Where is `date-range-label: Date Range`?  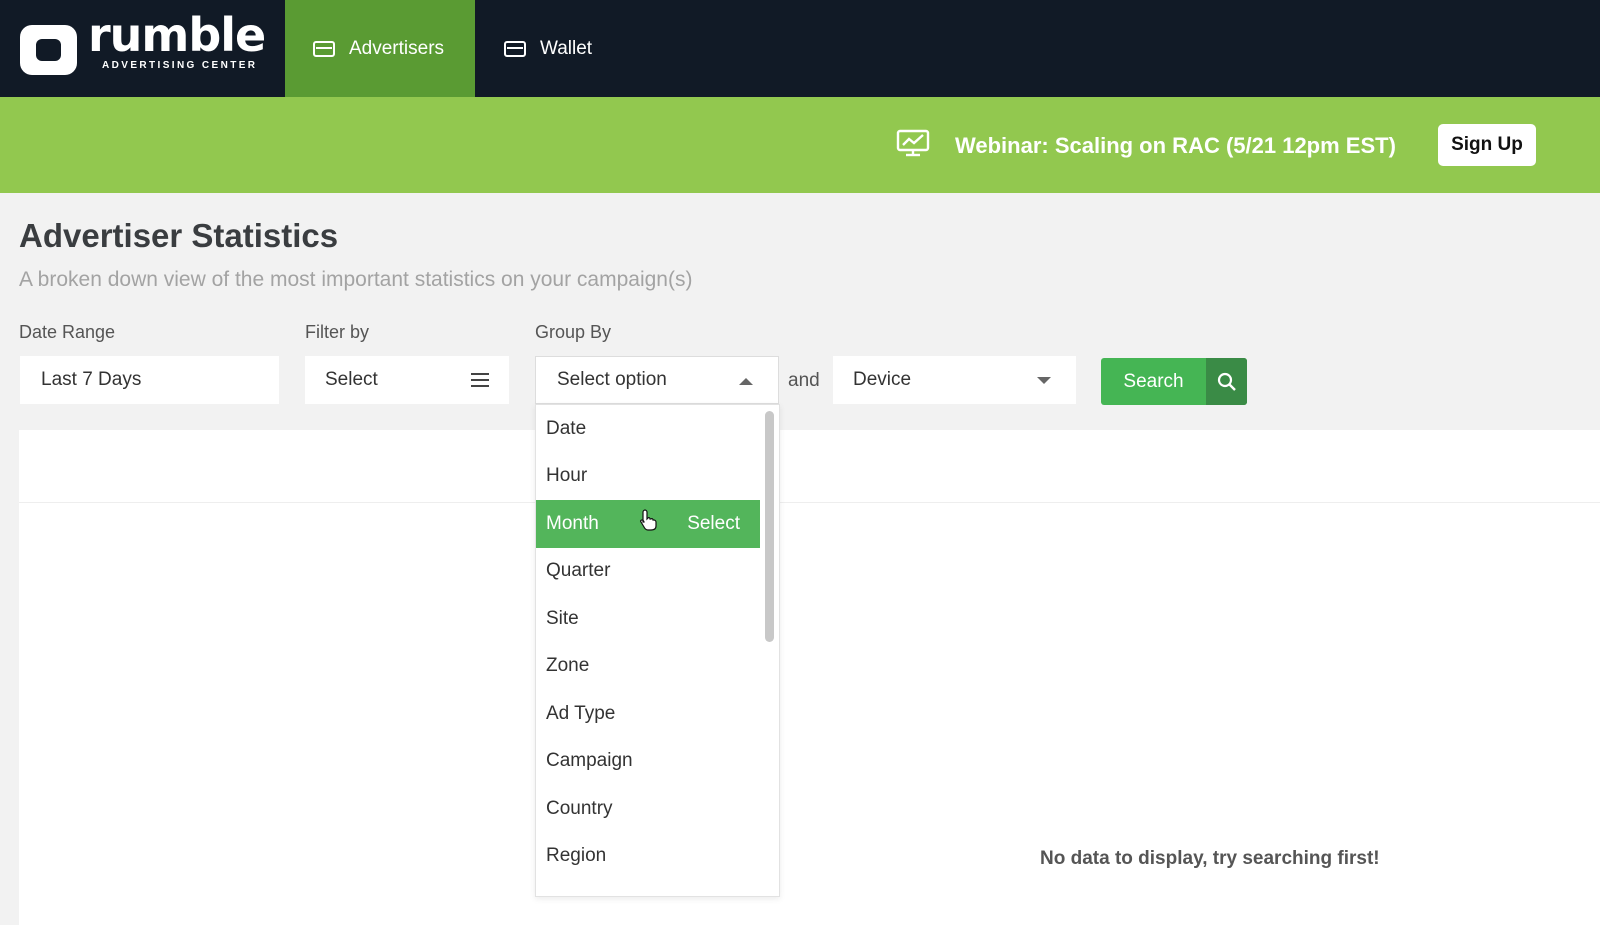 date-range-label: Date Range is located at coordinates (67, 332).